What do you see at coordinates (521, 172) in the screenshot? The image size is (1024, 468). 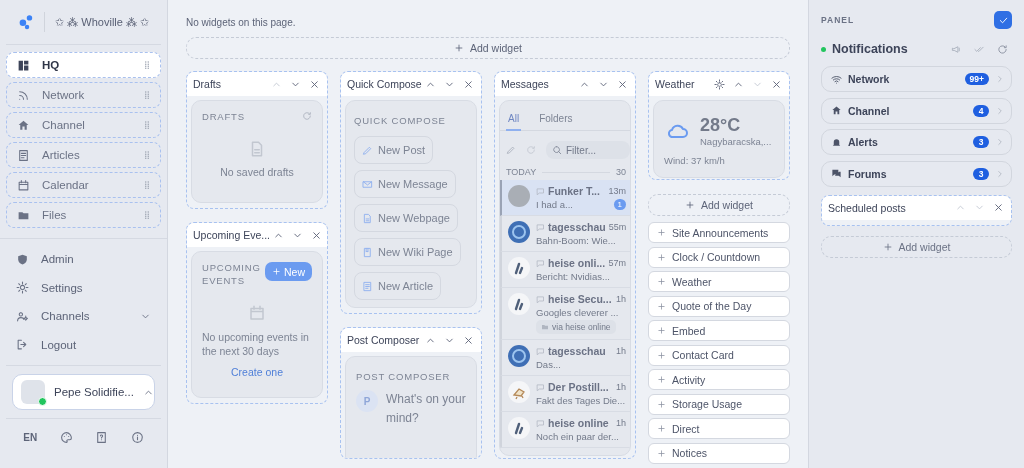 I see `section-label: TODAY` at bounding box center [521, 172].